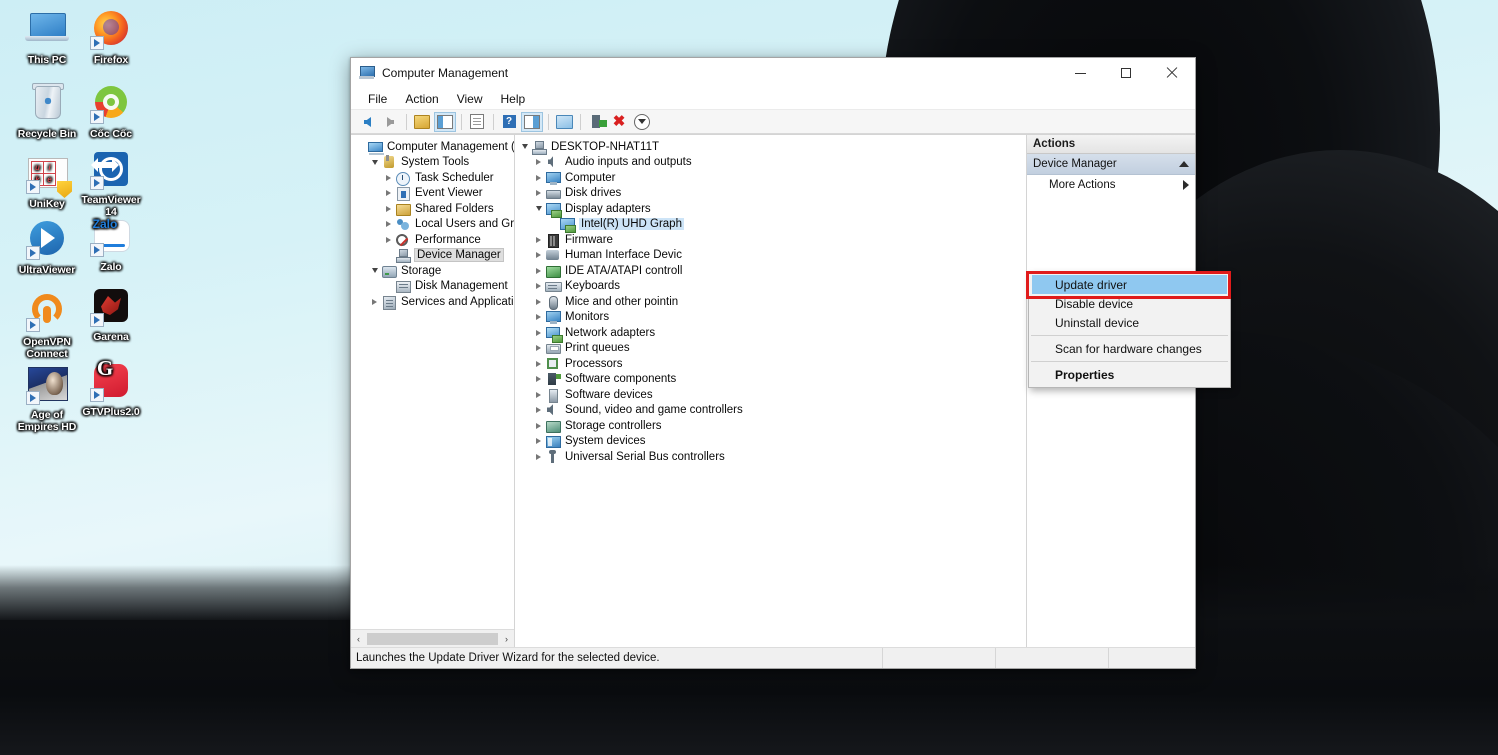 Image resolution: width=1498 pixels, height=755 pixels. Describe the element at coordinates (596, 122) in the screenshot. I see `update-driver-button` at that location.